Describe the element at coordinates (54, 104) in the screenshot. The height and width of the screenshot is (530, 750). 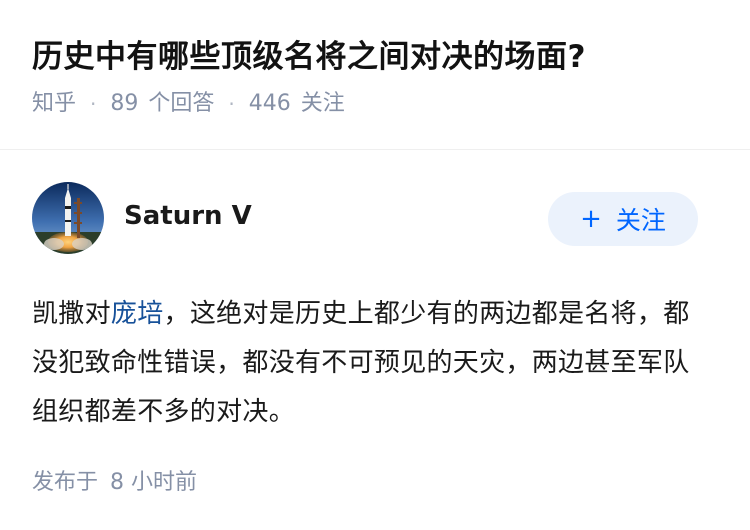
I see `source-label: 知乎` at that location.